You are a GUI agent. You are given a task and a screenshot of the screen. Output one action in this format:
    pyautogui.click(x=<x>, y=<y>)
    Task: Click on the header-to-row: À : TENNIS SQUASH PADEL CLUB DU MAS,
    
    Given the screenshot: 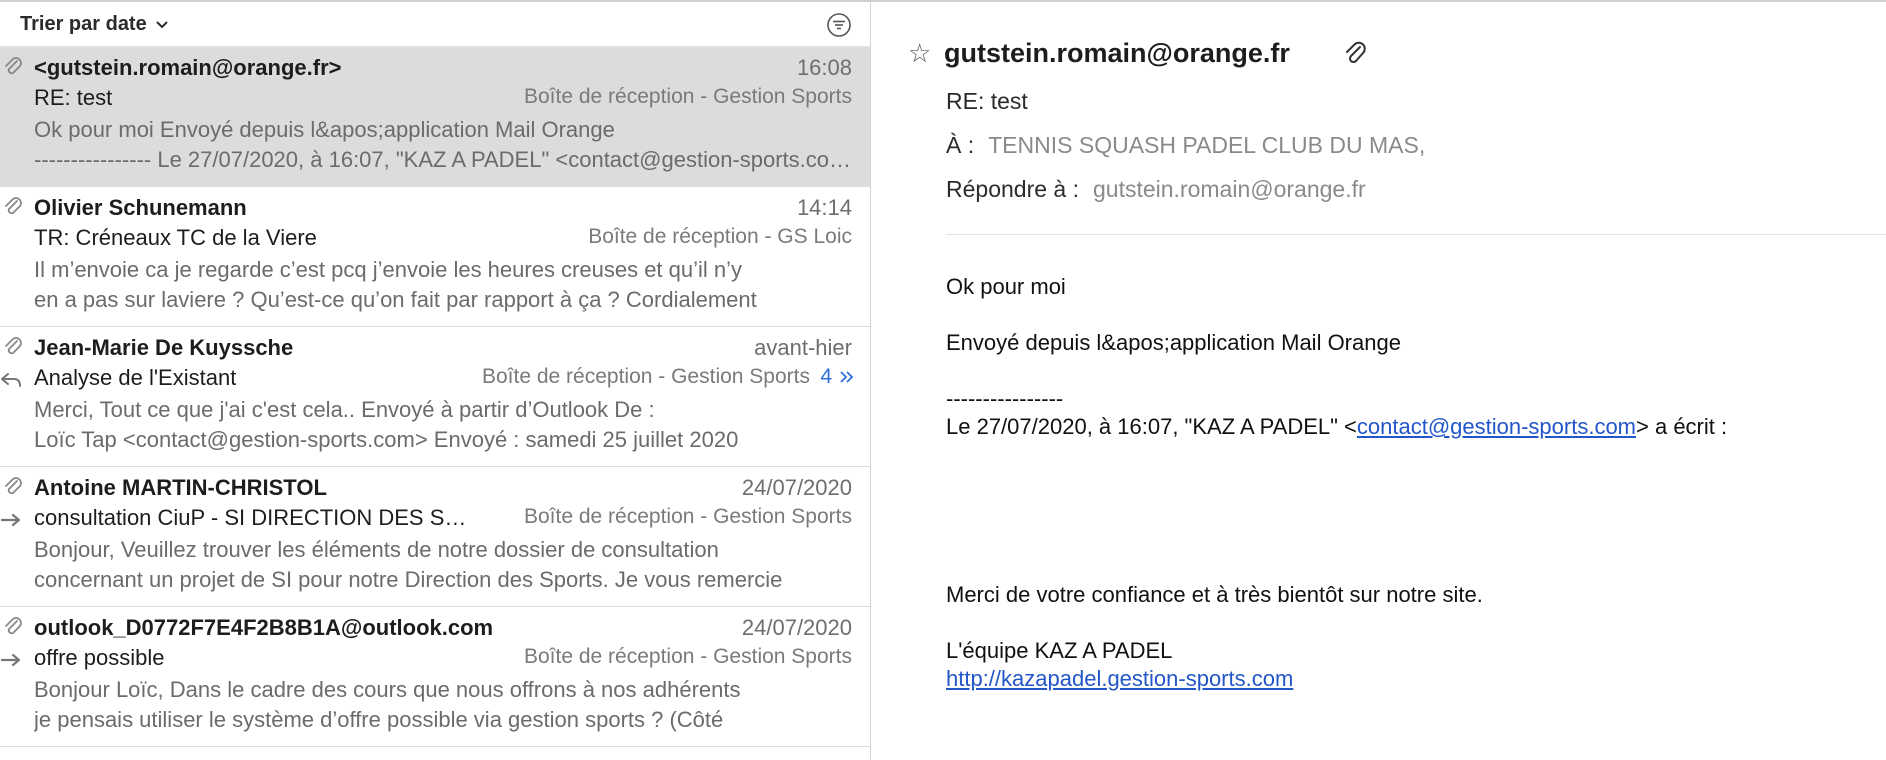 What is the action you would take?
    pyautogui.click(x=1185, y=145)
    